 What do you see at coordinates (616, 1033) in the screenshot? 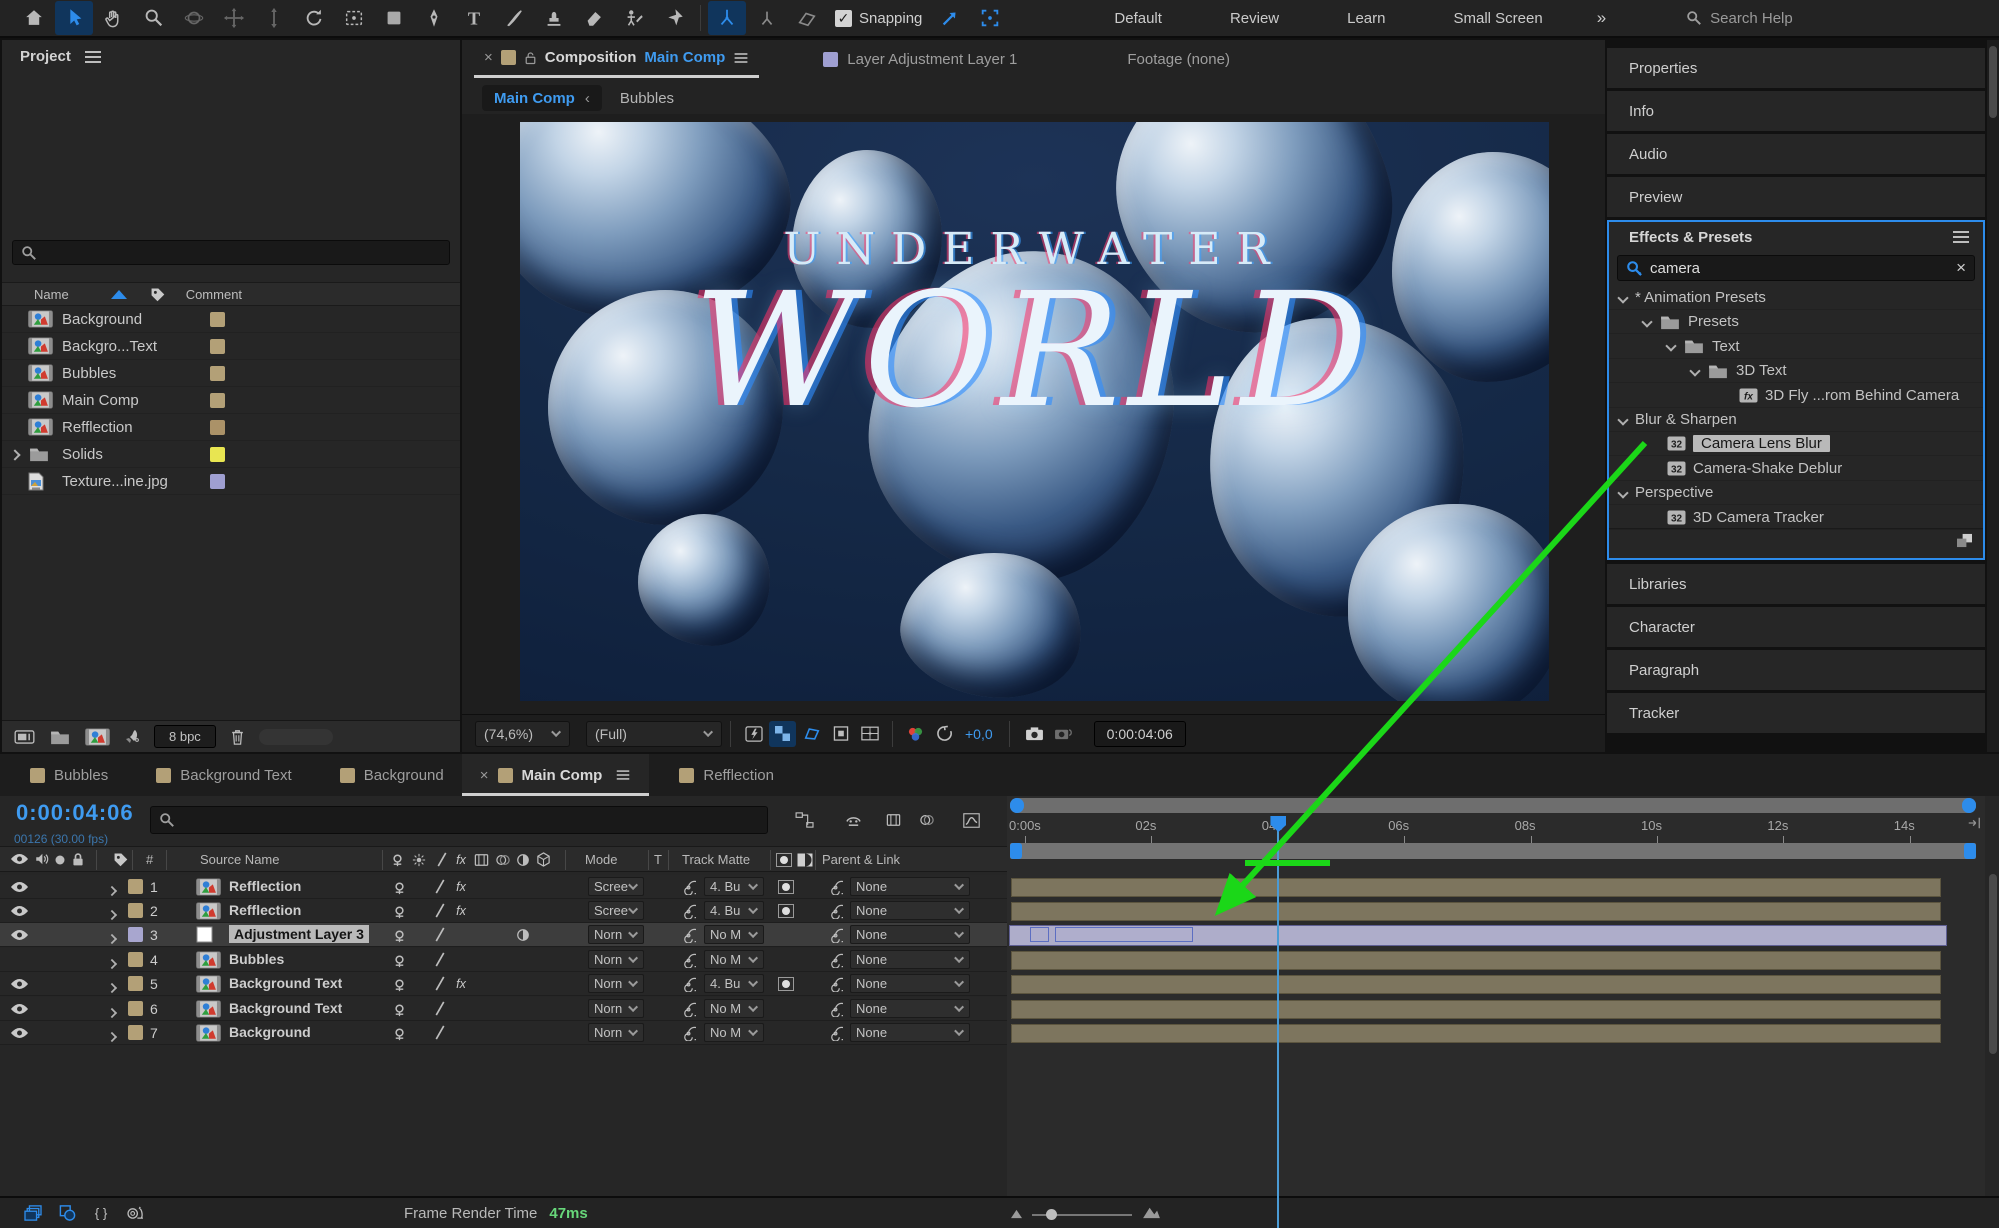
I see `blend-mode-dropdown: Norn` at bounding box center [616, 1033].